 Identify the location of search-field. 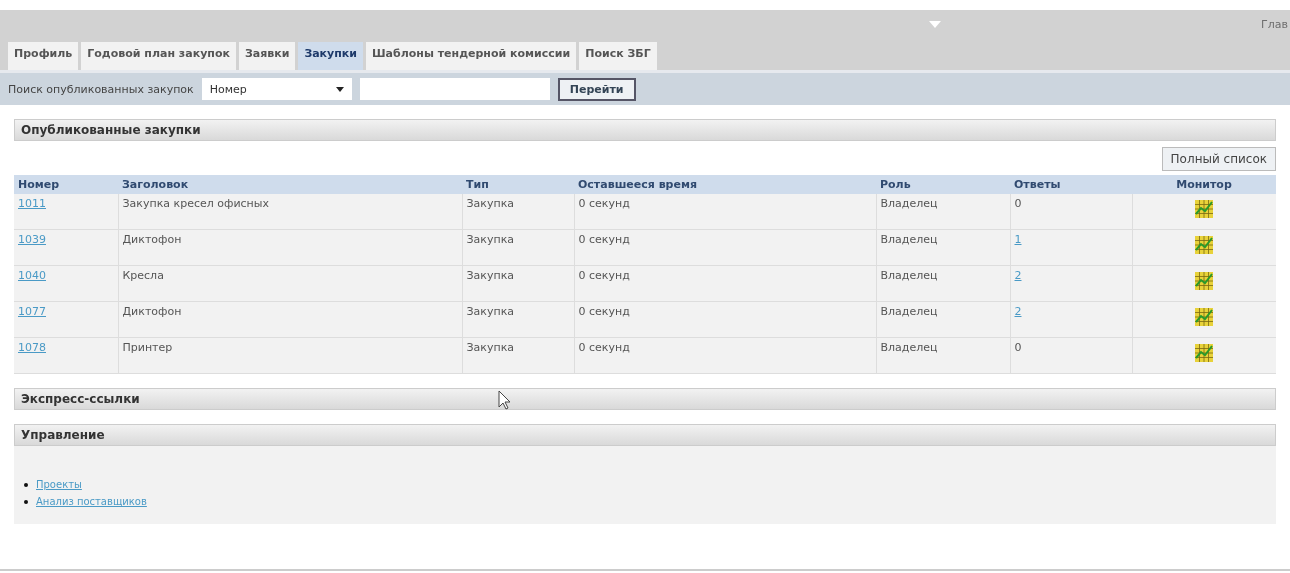
(454, 89).